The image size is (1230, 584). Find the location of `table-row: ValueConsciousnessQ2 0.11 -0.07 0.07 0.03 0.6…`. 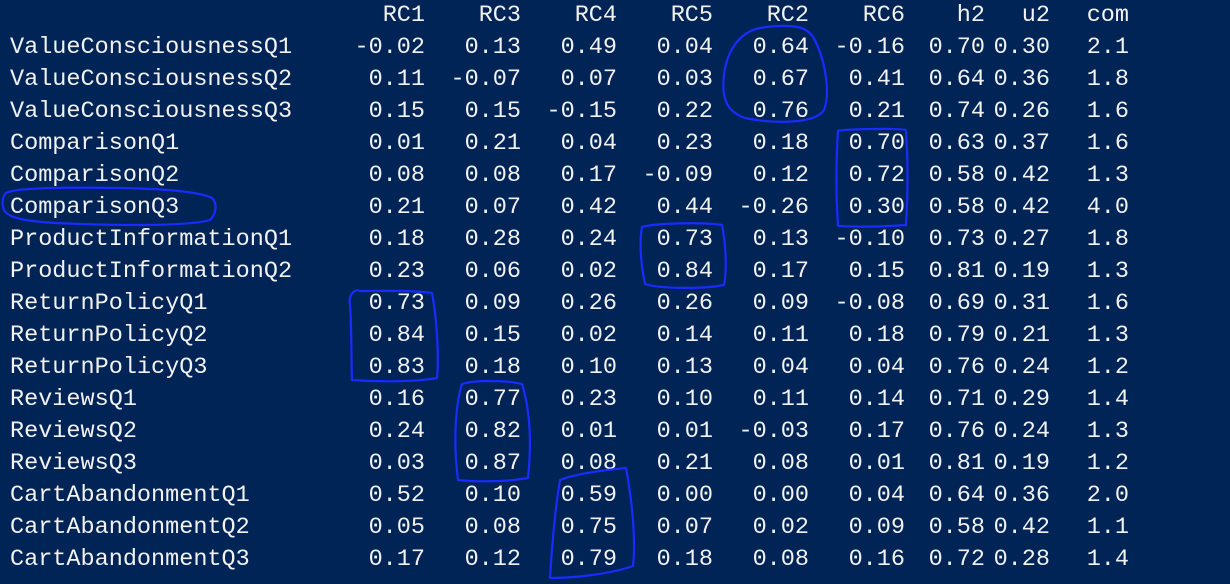

table-row: ValueConsciousnessQ2 0.11 -0.07 0.07 0.03 0.6… is located at coordinates (615, 80).